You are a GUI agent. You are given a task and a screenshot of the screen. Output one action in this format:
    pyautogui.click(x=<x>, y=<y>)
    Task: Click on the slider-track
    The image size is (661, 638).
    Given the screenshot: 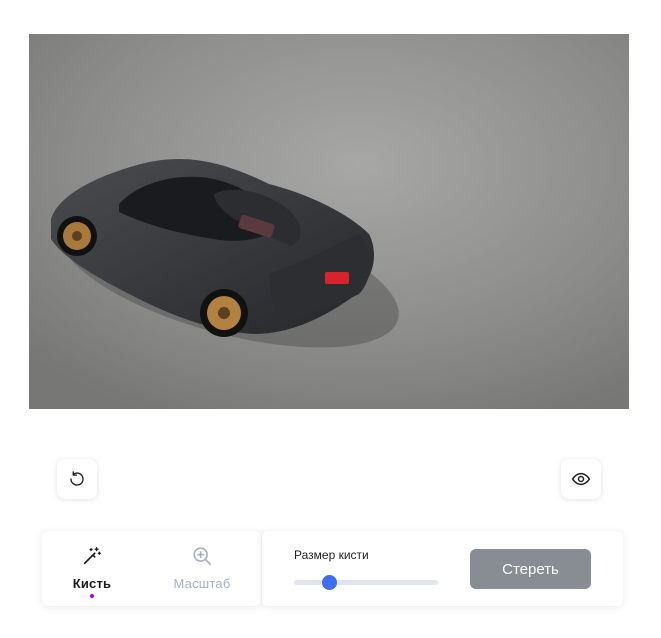 What is the action you would take?
    pyautogui.click(x=366, y=582)
    